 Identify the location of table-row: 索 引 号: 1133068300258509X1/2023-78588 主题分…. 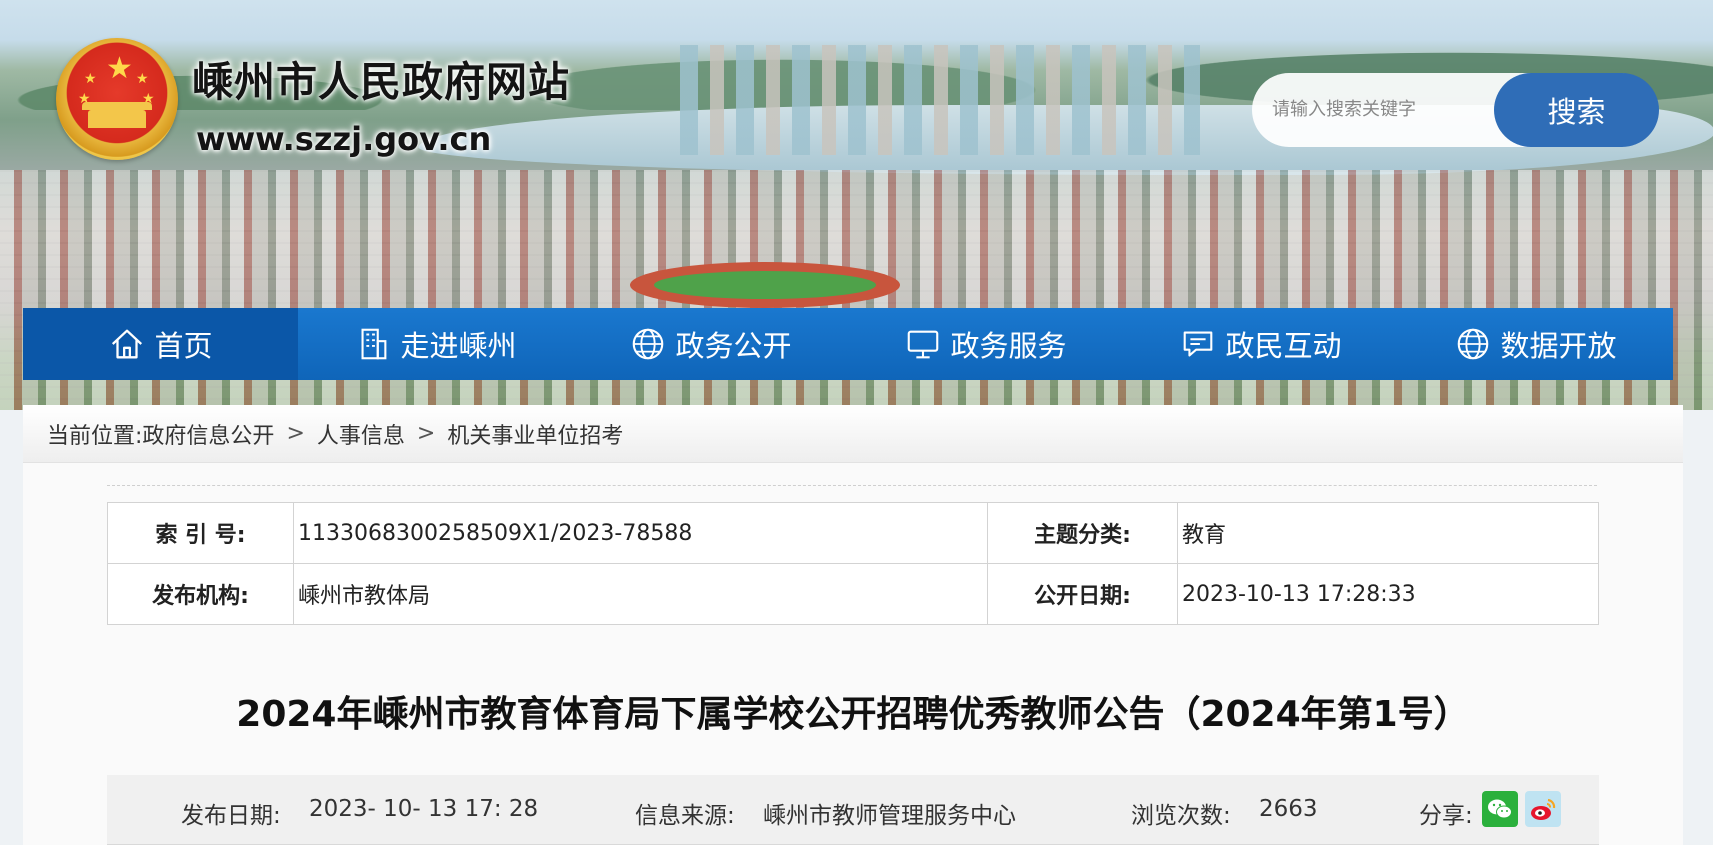
(853, 533).